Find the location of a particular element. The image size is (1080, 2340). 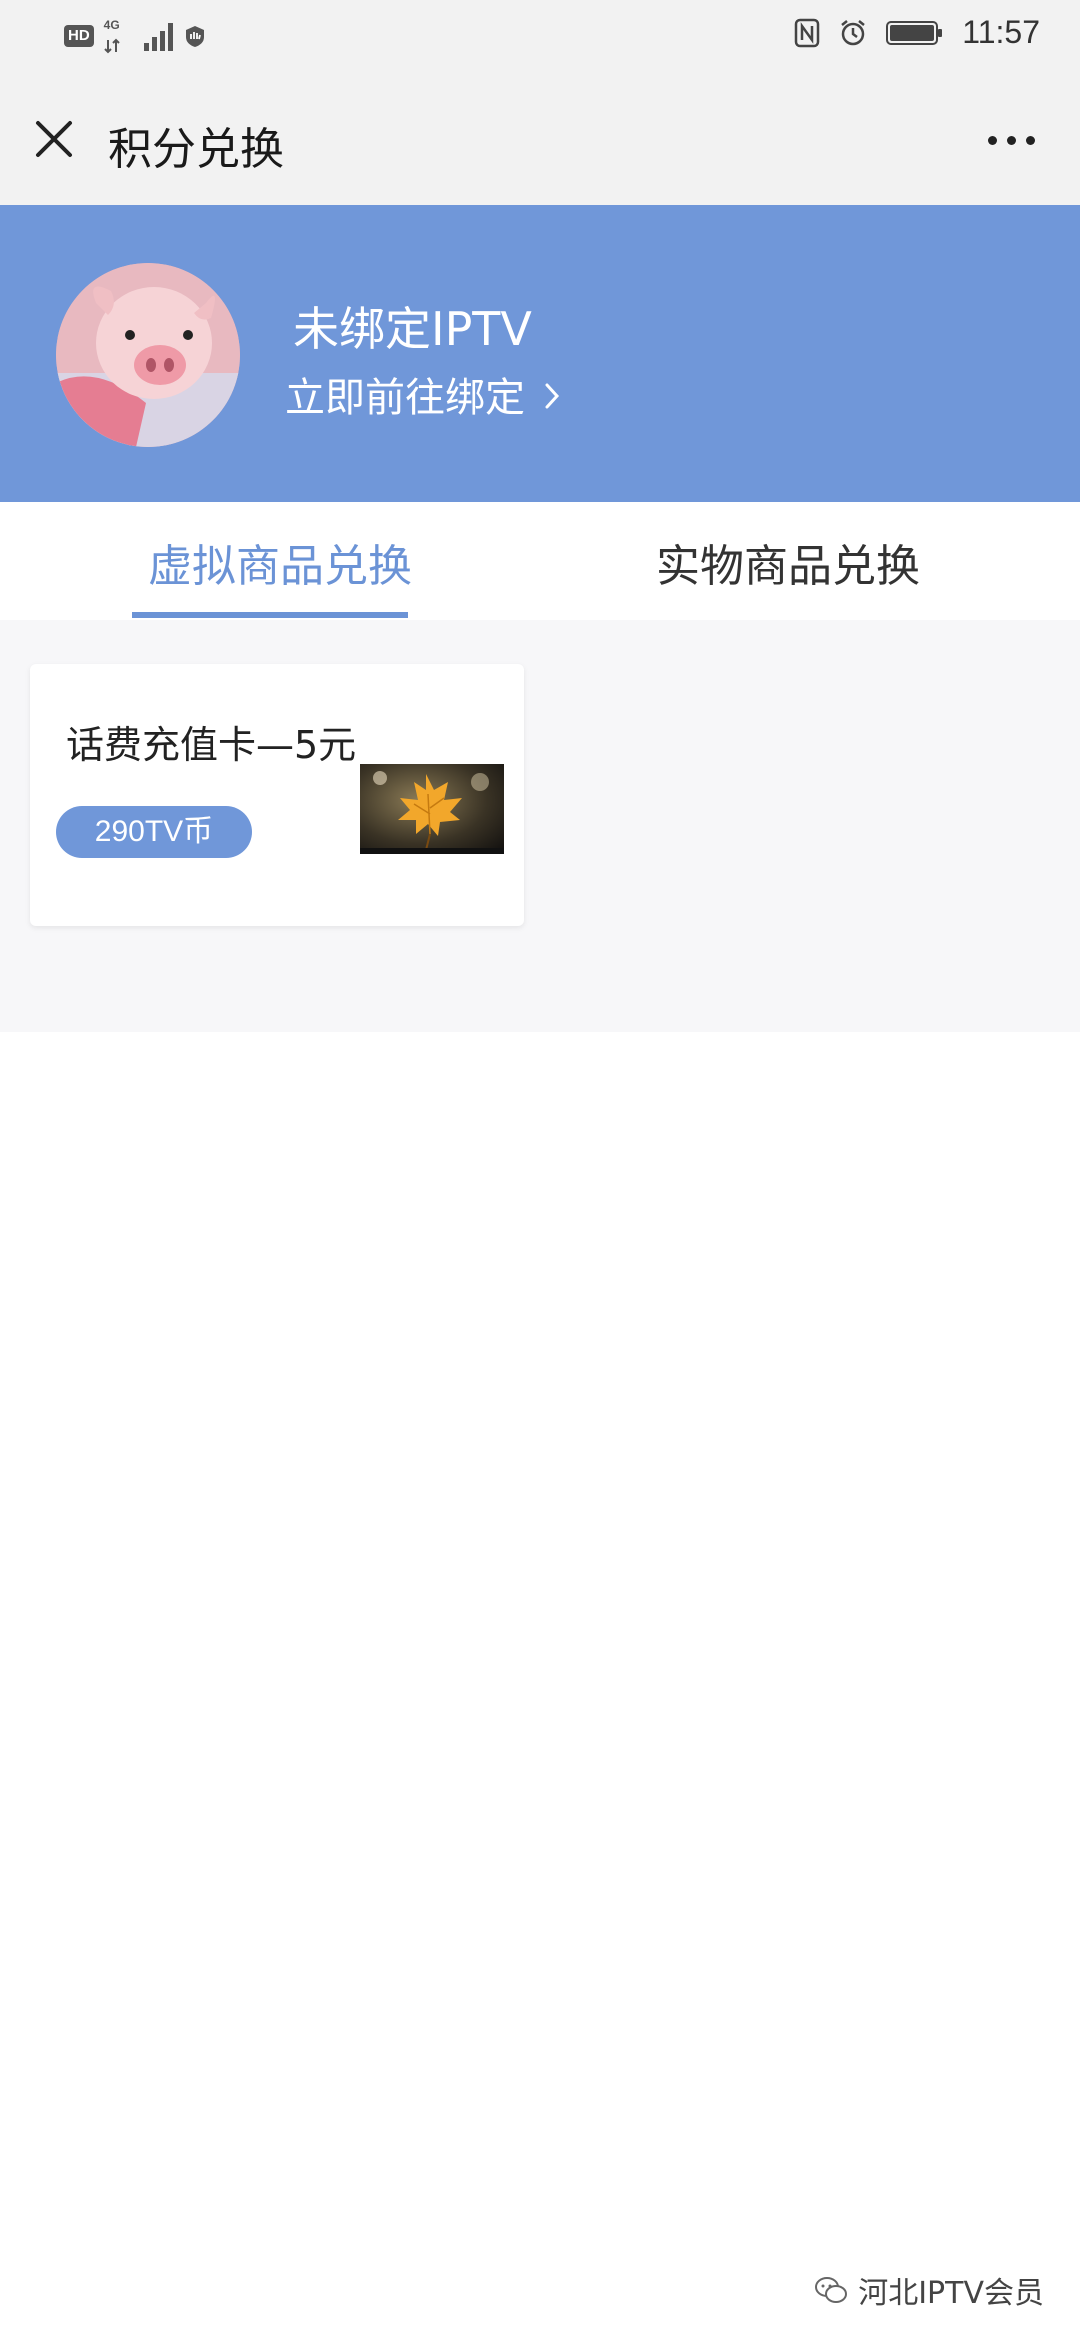

active-tab-indicator is located at coordinates (270, 615).